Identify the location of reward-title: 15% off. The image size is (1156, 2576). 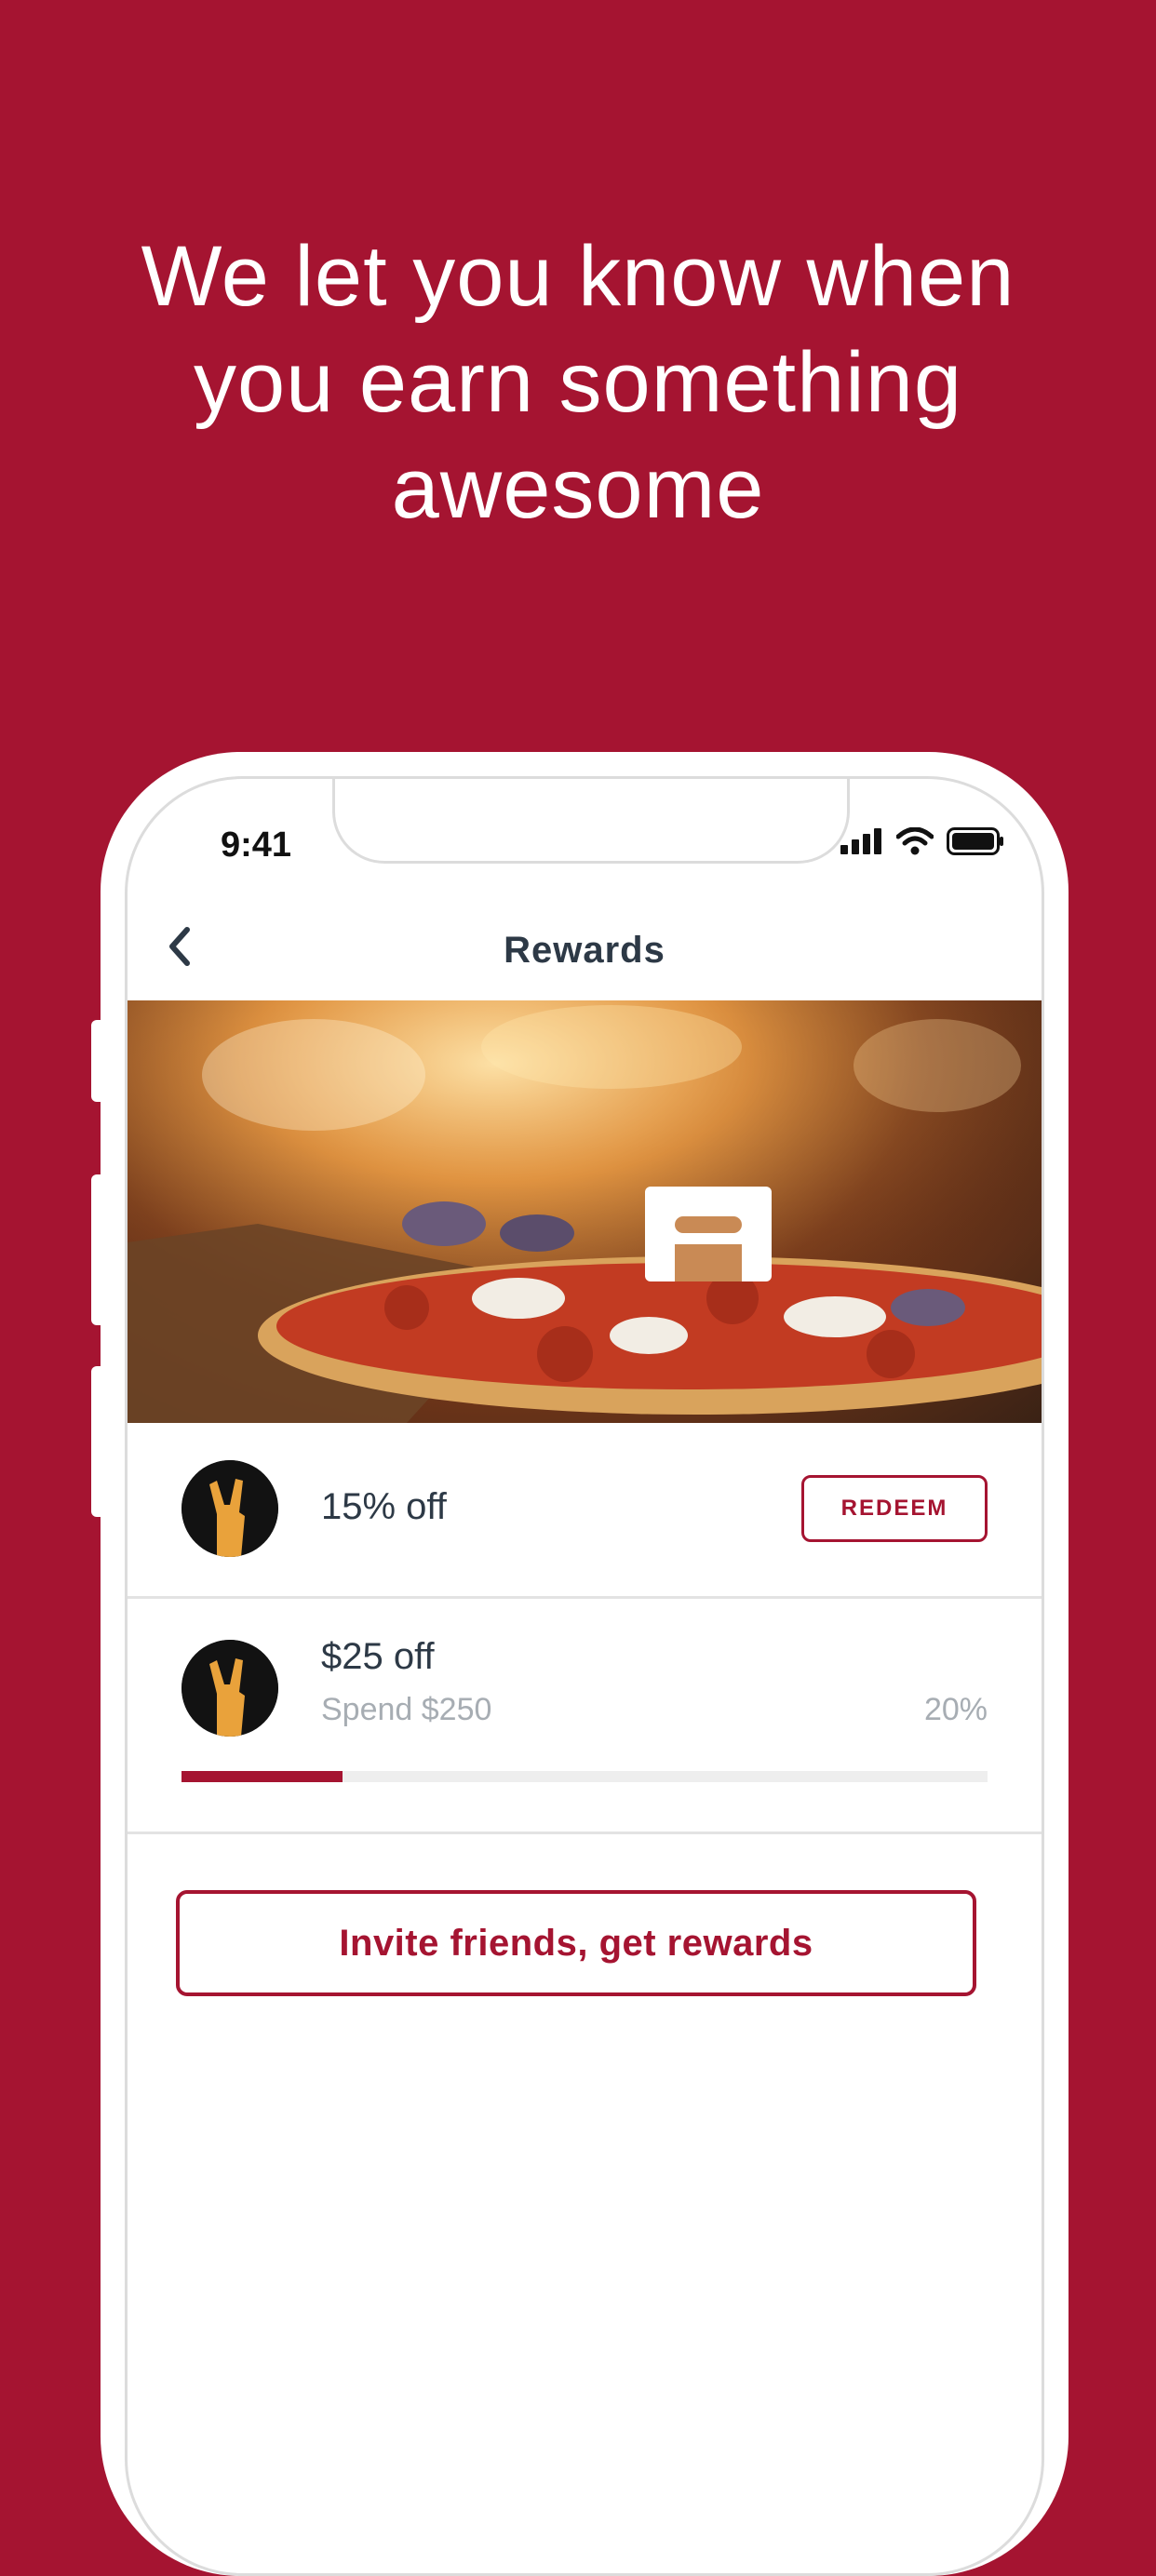
(384, 1506).